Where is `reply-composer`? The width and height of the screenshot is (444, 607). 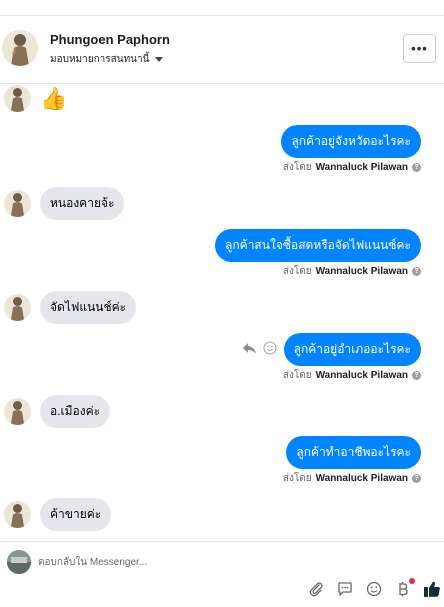 reply-composer is located at coordinates (222, 574).